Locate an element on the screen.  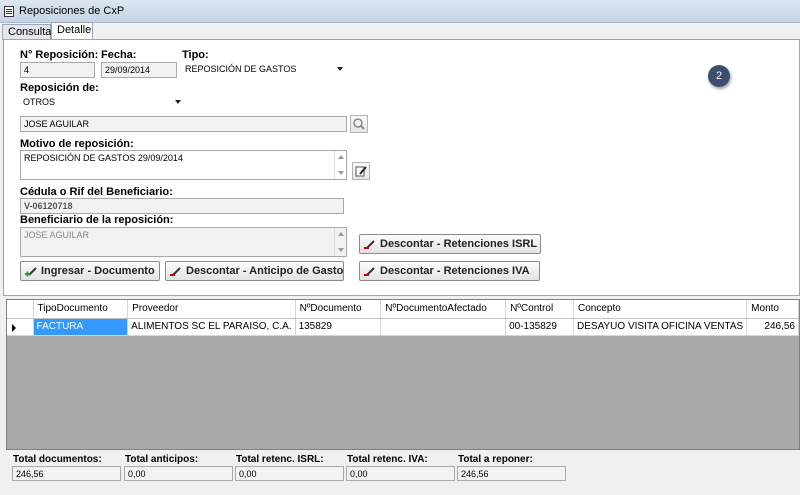
cell-proveedor: ALIMENTOS SC EL PARAISO, C.A. is located at coordinates (211, 327).